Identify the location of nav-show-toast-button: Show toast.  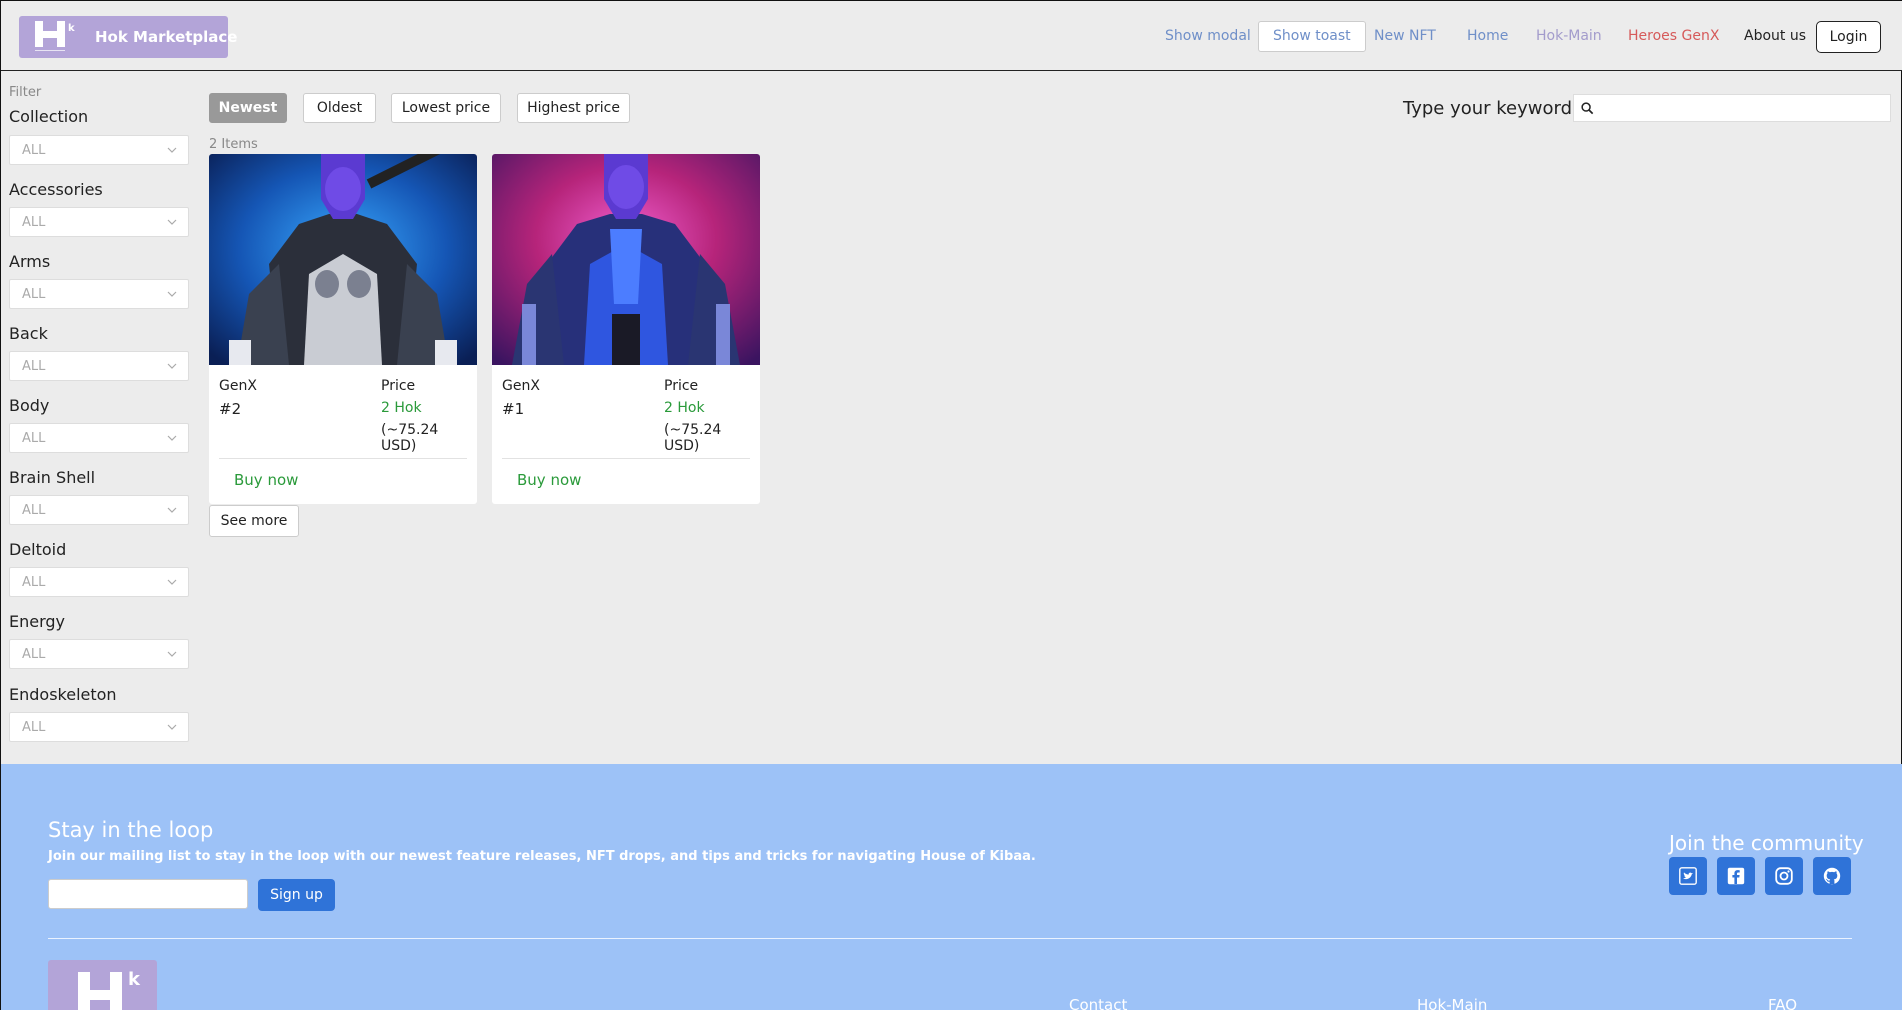
(1312, 36).